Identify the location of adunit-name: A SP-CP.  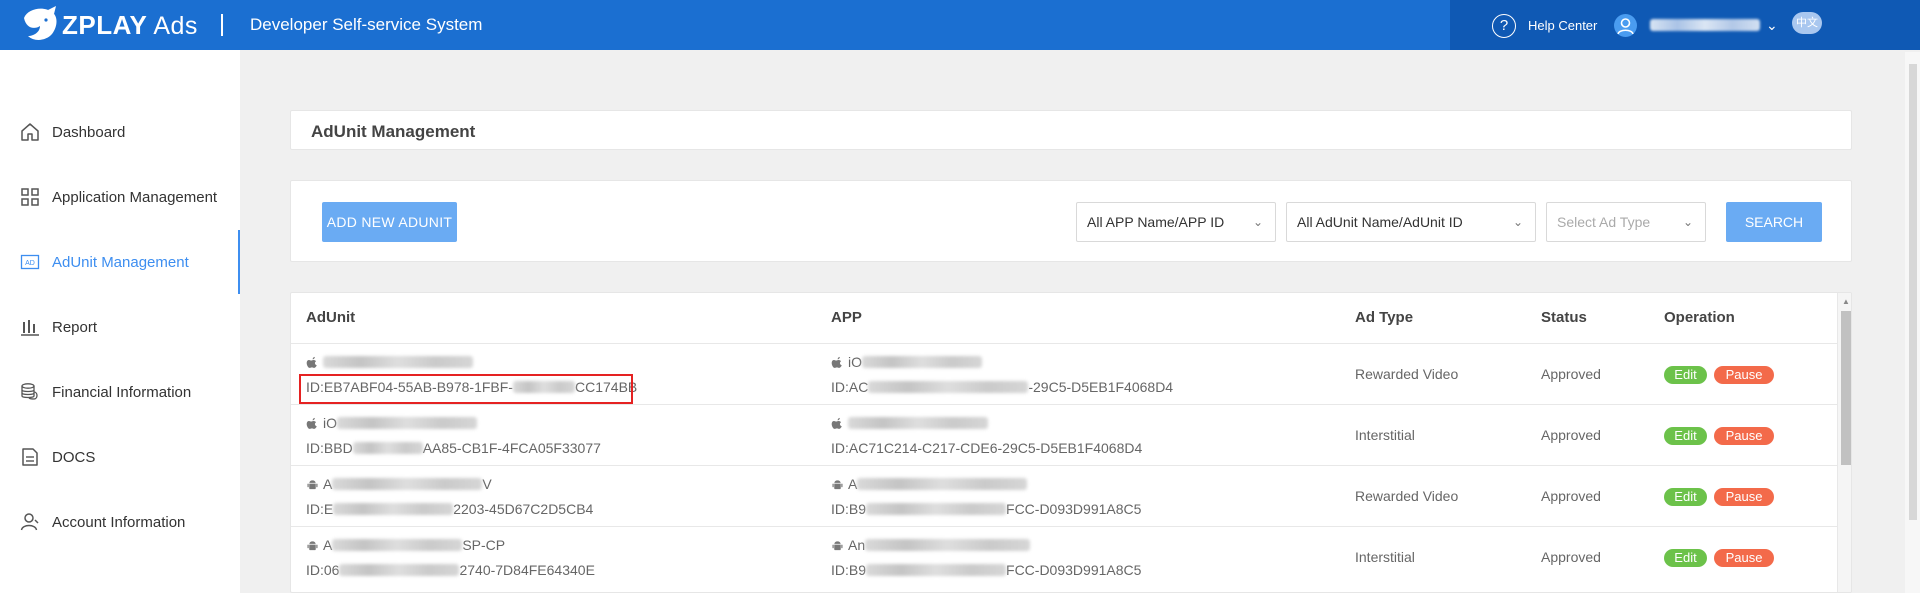
(405, 545).